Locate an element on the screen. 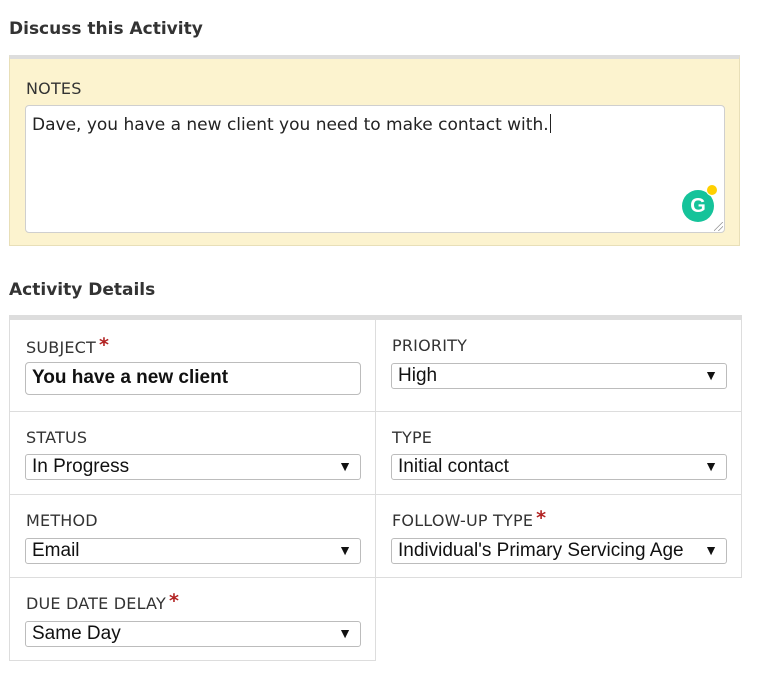 This screenshot has height=692, width=765. type-cell: TYPE Initial contact ▼ is located at coordinates (558, 453).